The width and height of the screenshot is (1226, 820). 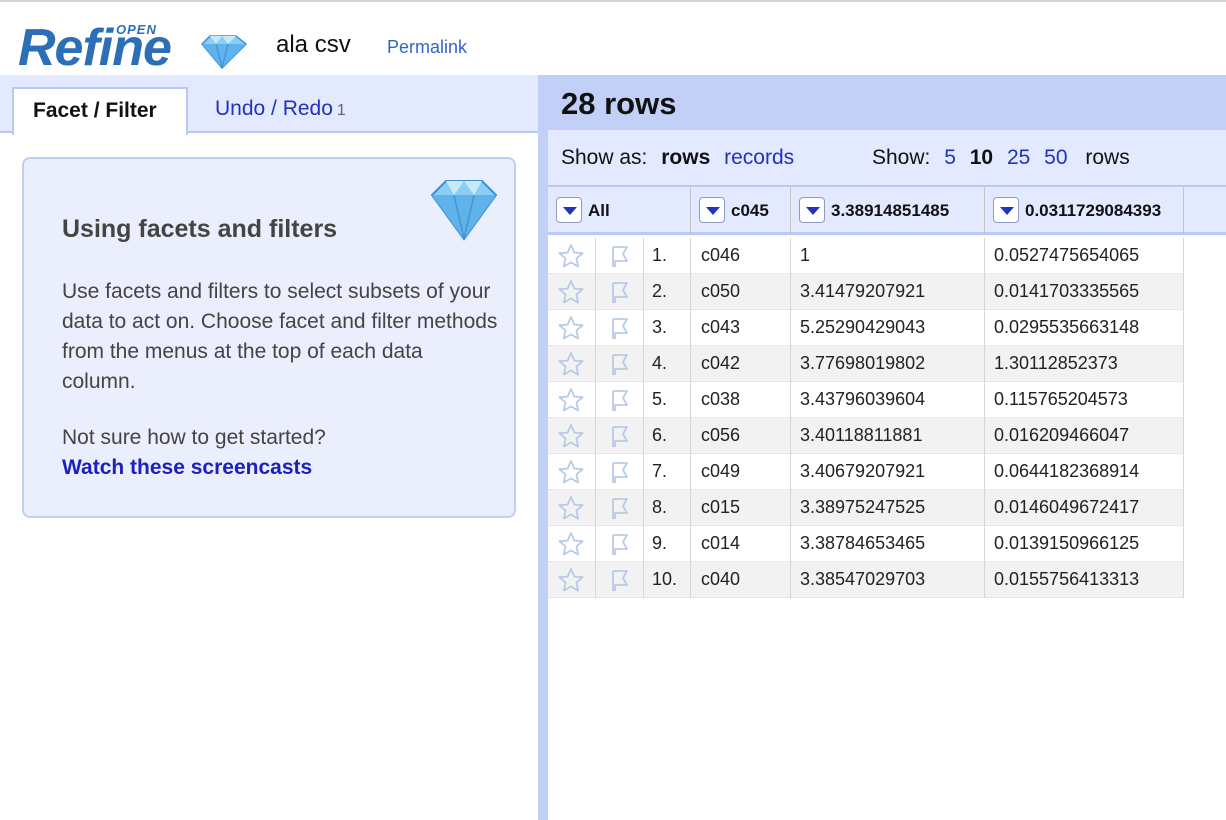 I want to click on column-header-value: 3.38914851485, so click(x=888, y=211).